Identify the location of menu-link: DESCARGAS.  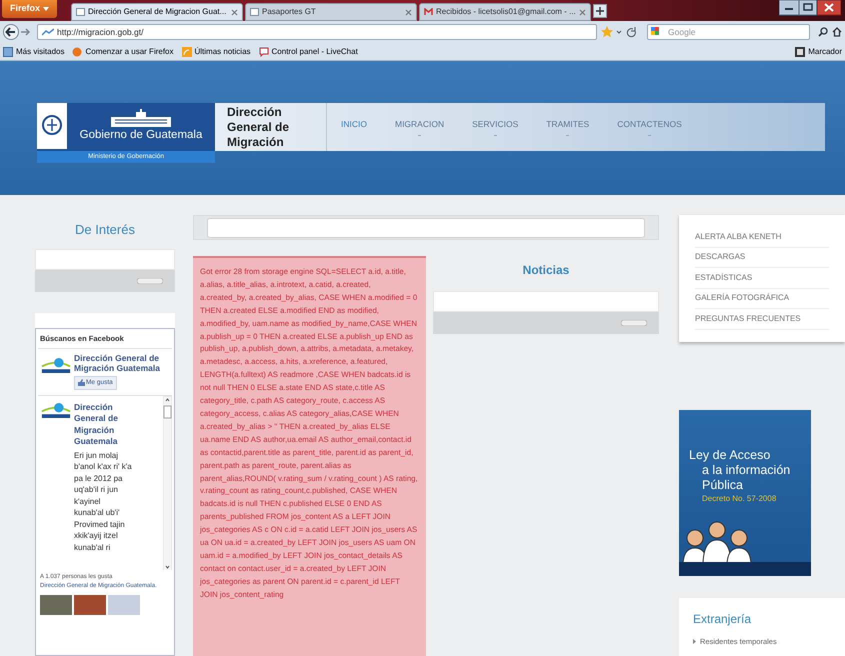
(762, 258).